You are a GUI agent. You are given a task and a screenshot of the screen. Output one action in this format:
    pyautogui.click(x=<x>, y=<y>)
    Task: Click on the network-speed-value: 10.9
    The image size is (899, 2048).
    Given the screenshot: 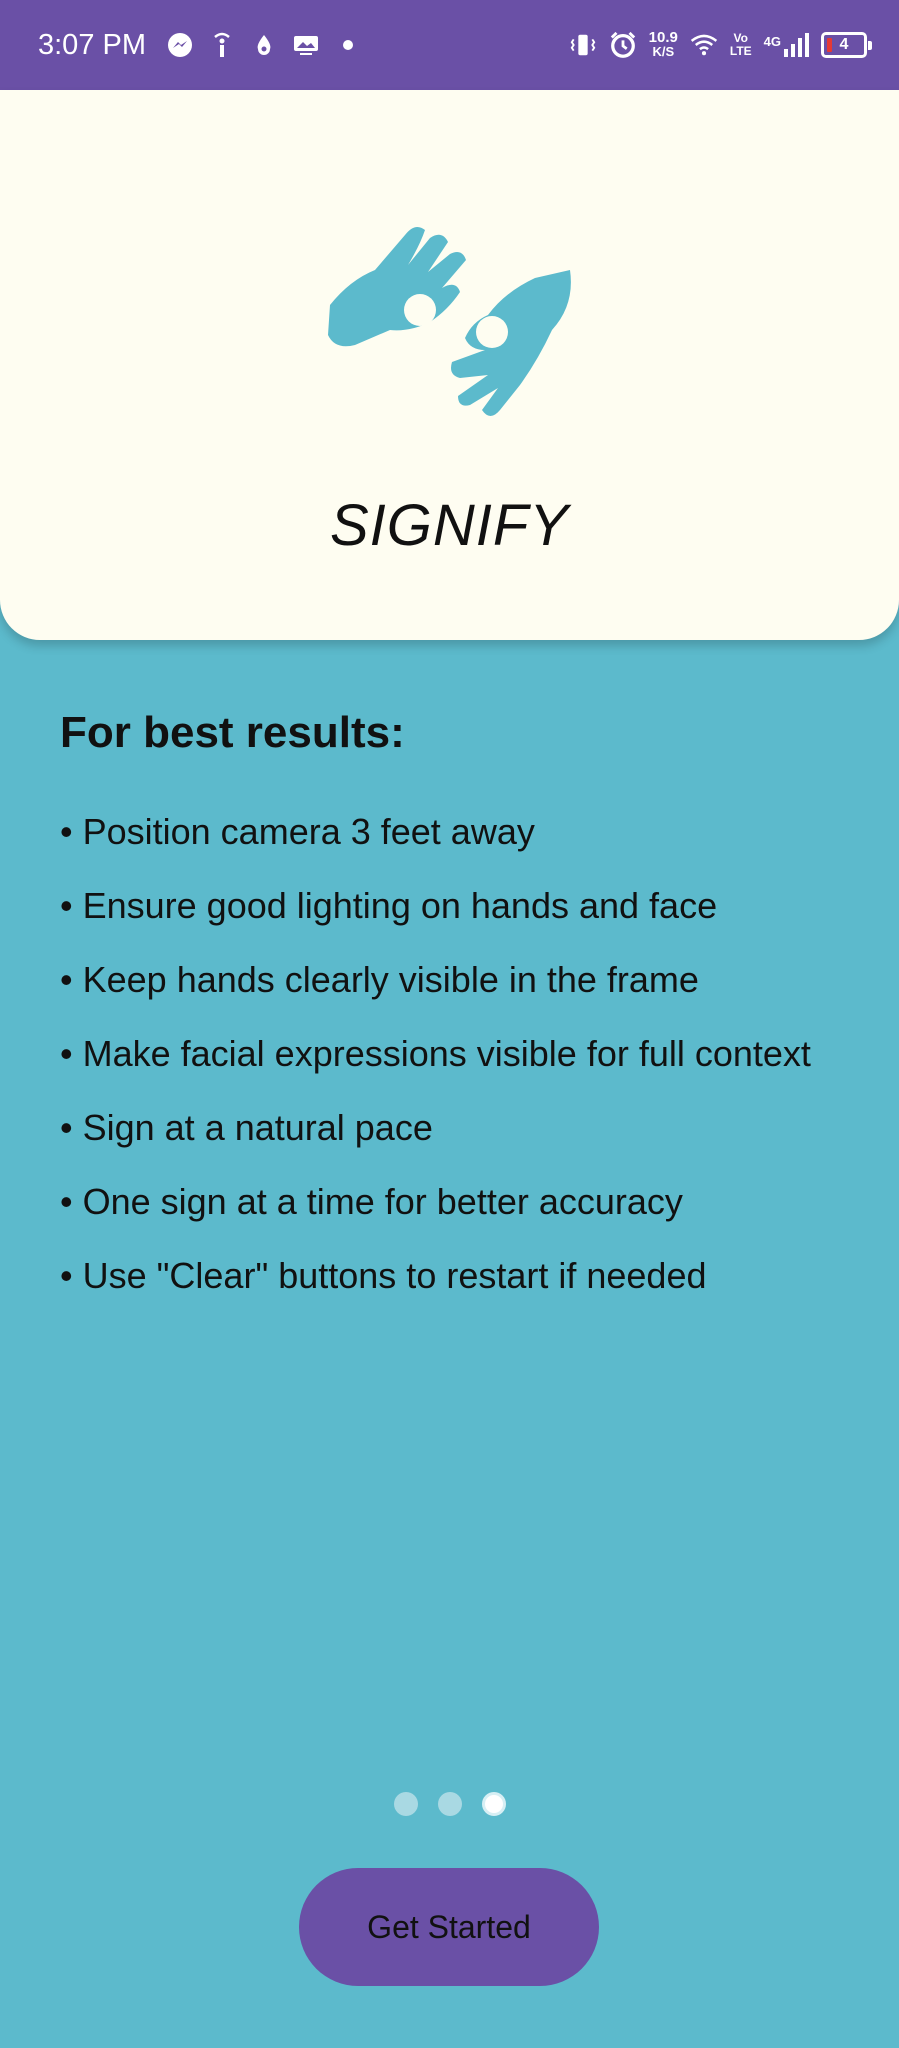 What is the action you would take?
    pyautogui.click(x=663, y=37)
    